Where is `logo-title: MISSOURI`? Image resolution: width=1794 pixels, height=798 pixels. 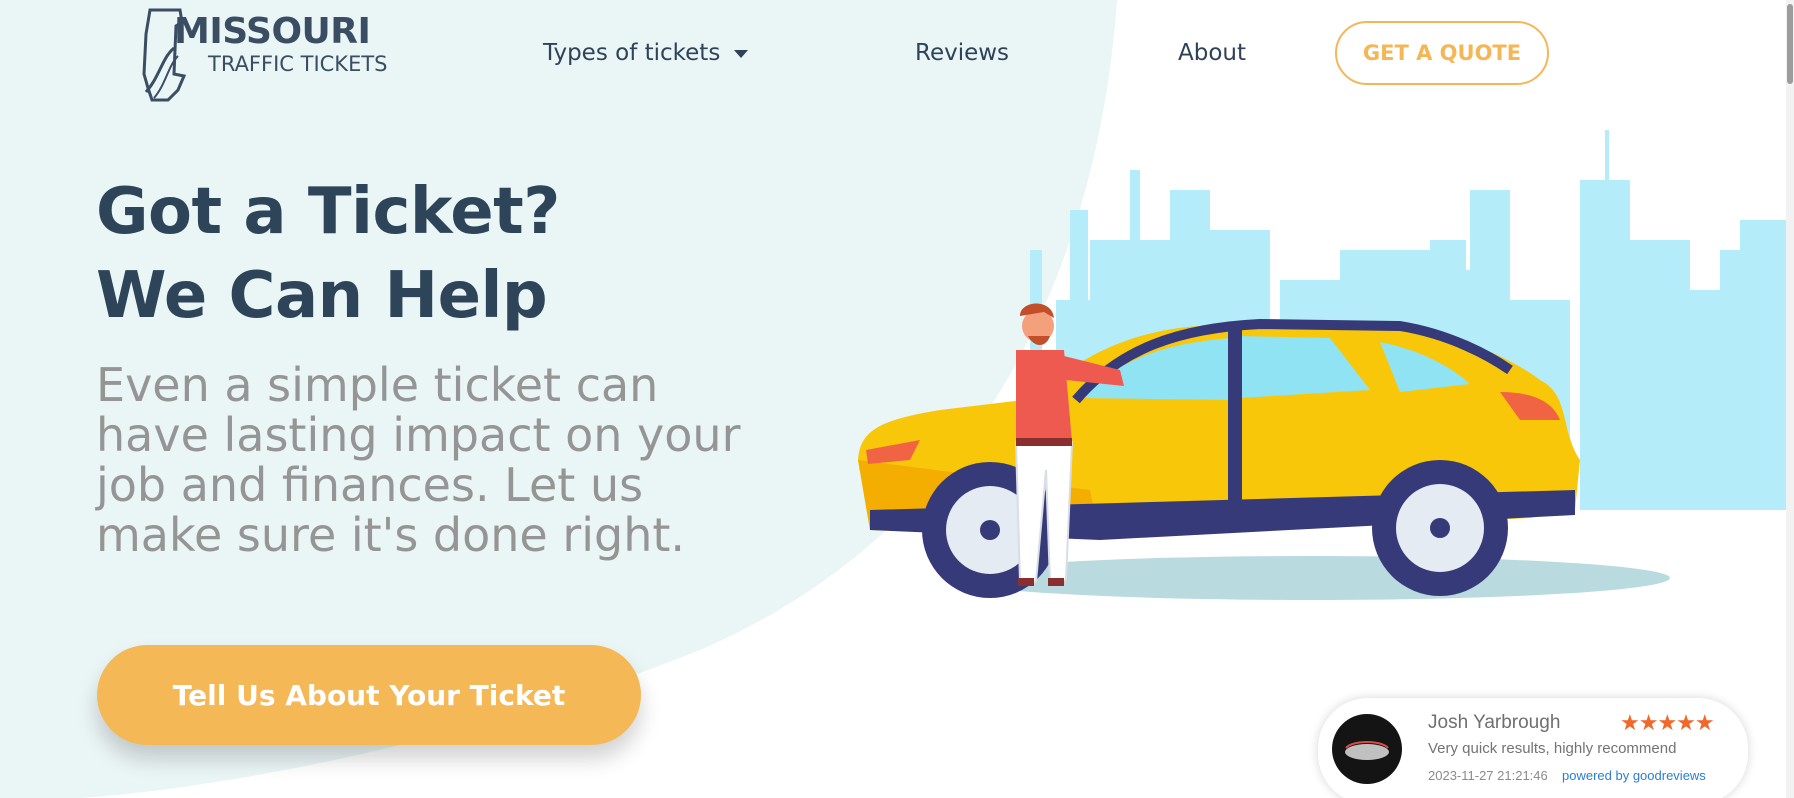 logo-title: MISSOURI is located at coordinates (272, 31).